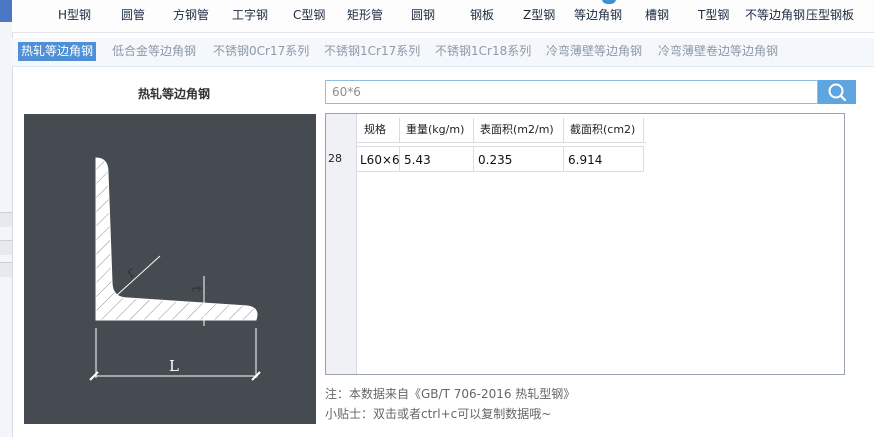 This screenshot has width=874, height=437. I want to click on nav-item-t-steel: T型钢, so click(713, 14).